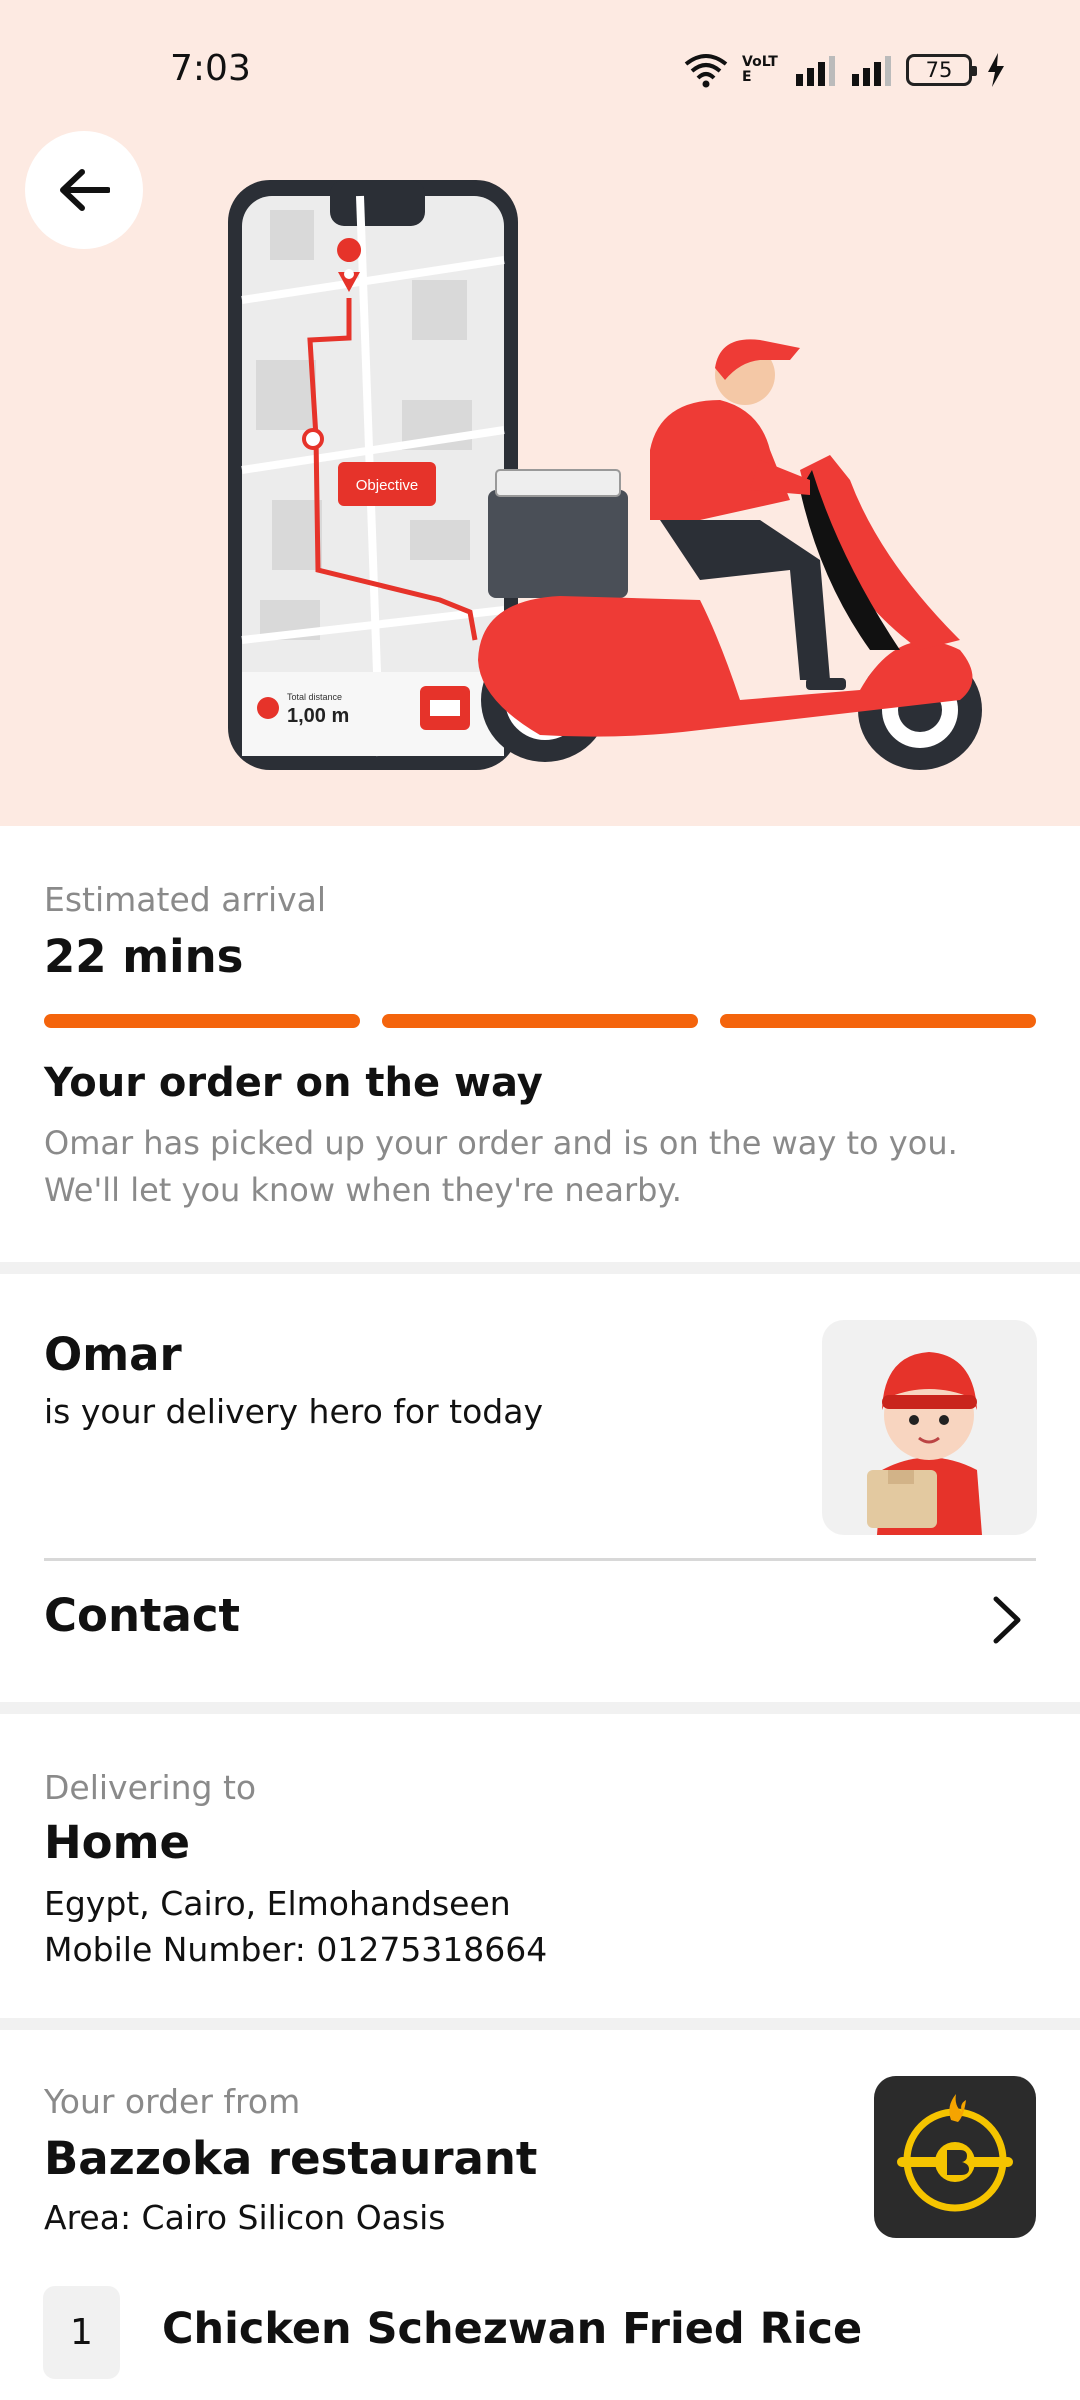 The image size is (1080, 2400). Describe the element at coordinates (150, 1787) in the screenshot. I see `delivery-label: Delivering to` at that location.